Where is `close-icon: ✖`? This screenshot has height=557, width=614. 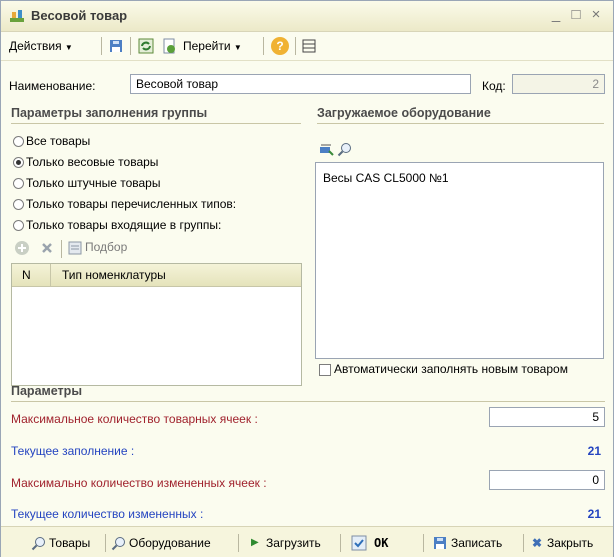 close-icon: ✖ is located at coordinates (537, 543).